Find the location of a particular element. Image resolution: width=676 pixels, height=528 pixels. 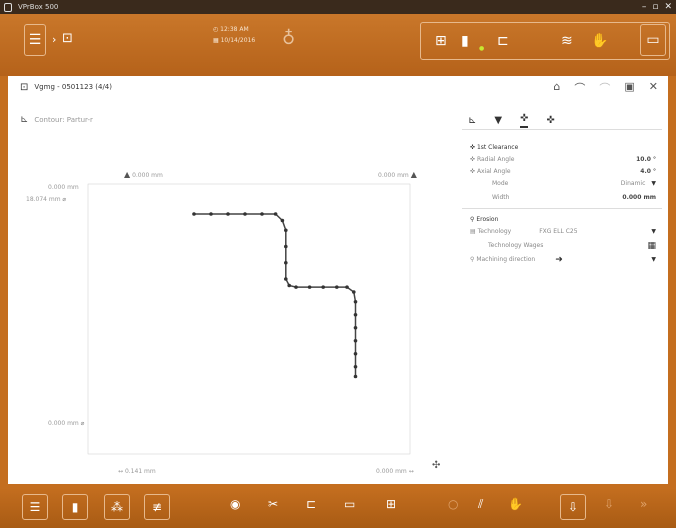

download-icon: ⇩ is located at coordinates (573, 507).